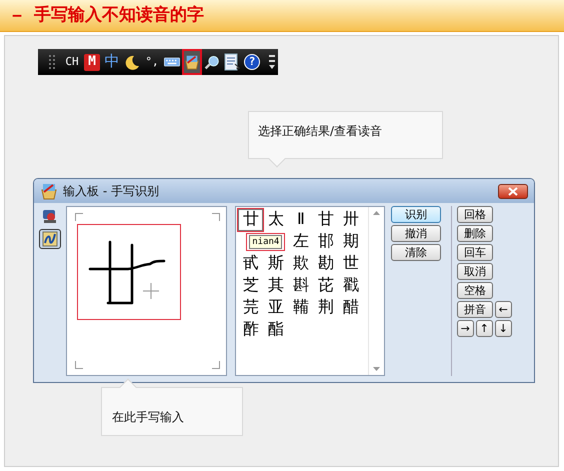  What do you see at coordinates (325, 308) in the screenshot?
I see `candidate-character: 荆` at bounding box center [325, 308].